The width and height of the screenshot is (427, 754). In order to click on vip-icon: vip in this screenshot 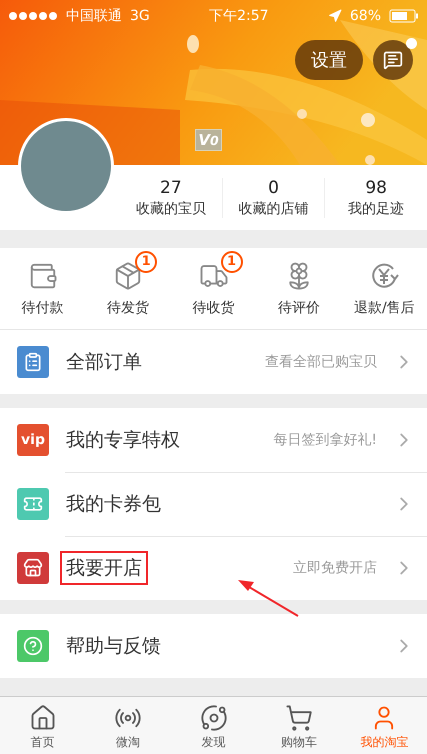, I will do `click(33, 440)`.